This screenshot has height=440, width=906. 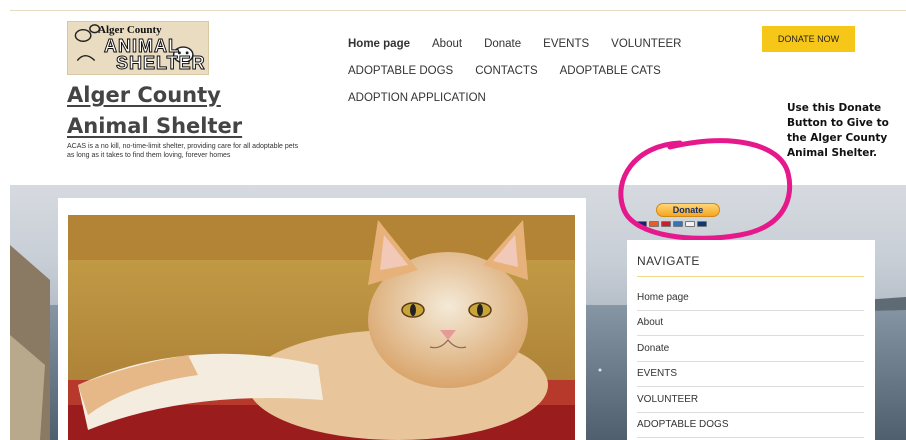 I want to click on sidebar-item-about: About, so click(x=750, y=323).